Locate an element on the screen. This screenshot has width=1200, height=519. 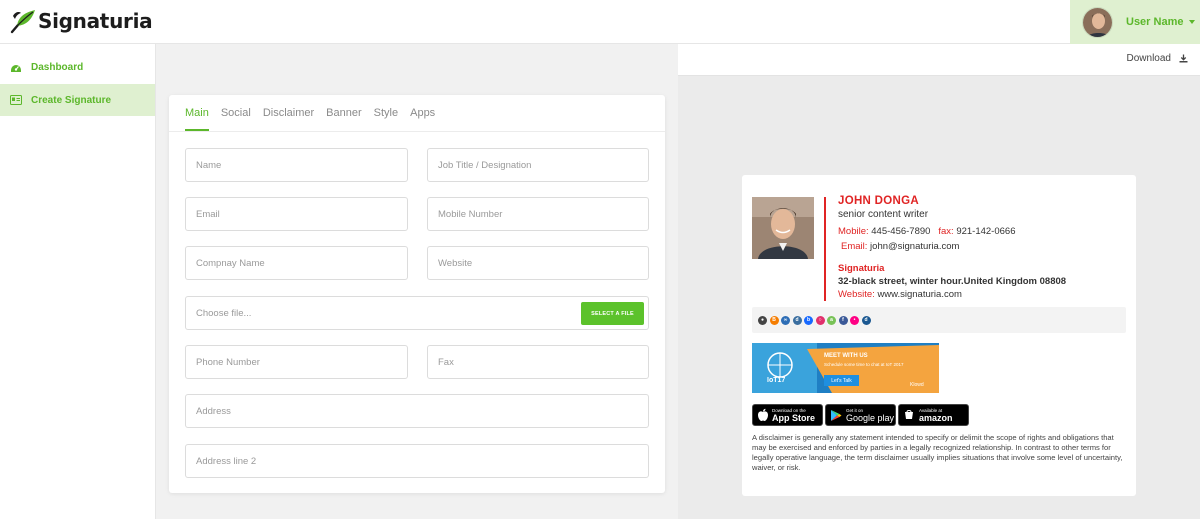
blogger-icon: B is located at coordinates (774, 320).